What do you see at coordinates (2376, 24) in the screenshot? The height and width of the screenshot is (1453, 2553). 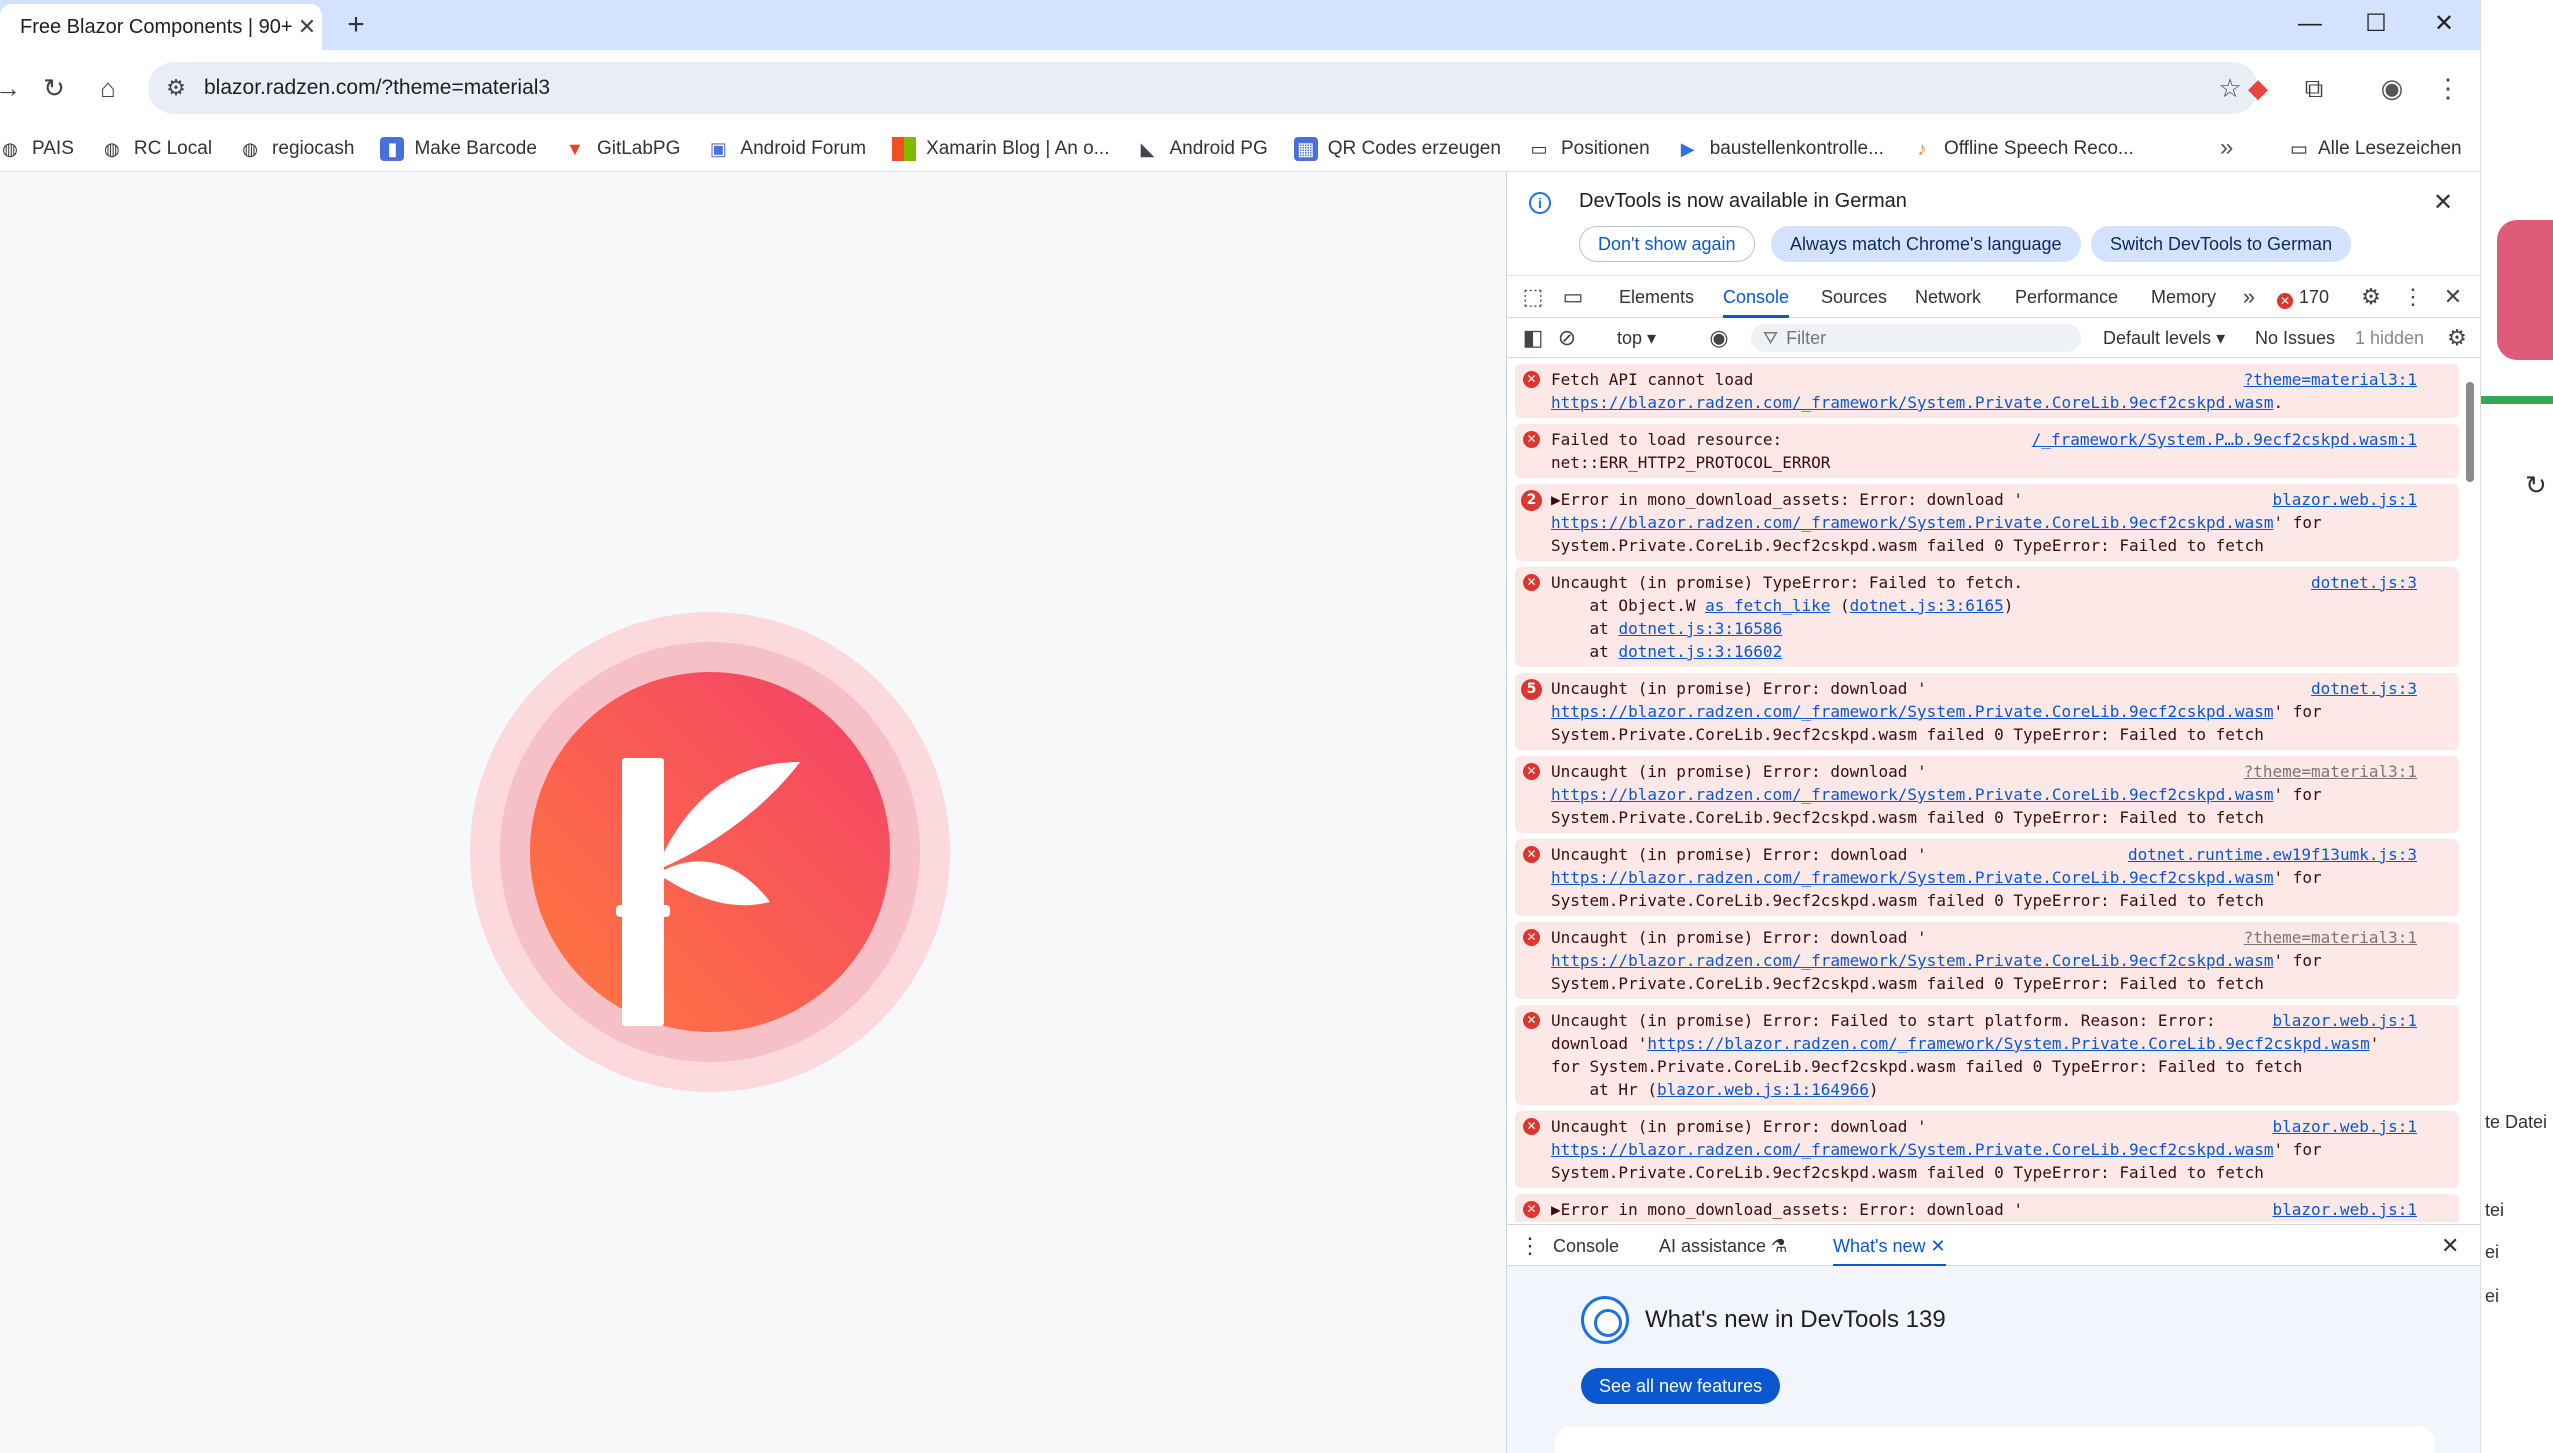 I see `maximize-icon: ☐` at bounding box center [2376, 24].